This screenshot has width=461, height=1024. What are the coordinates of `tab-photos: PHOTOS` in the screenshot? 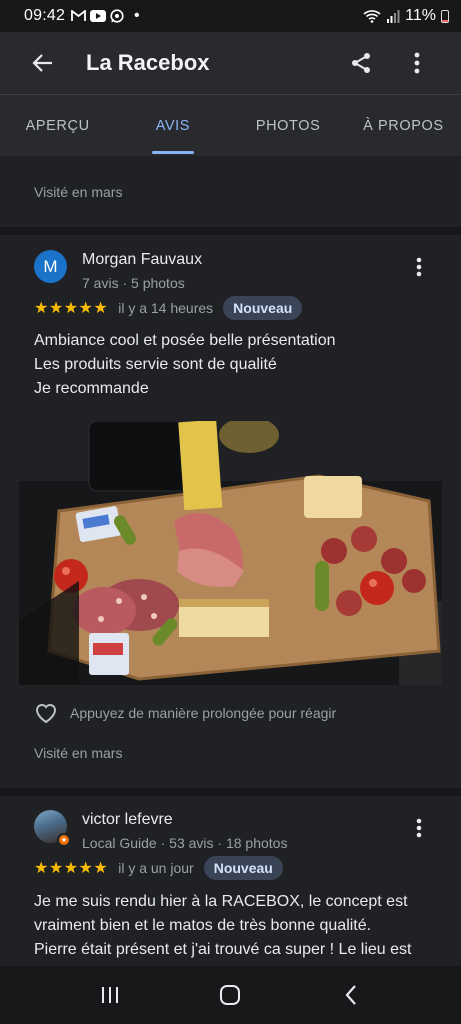 It's located at (288, 125).